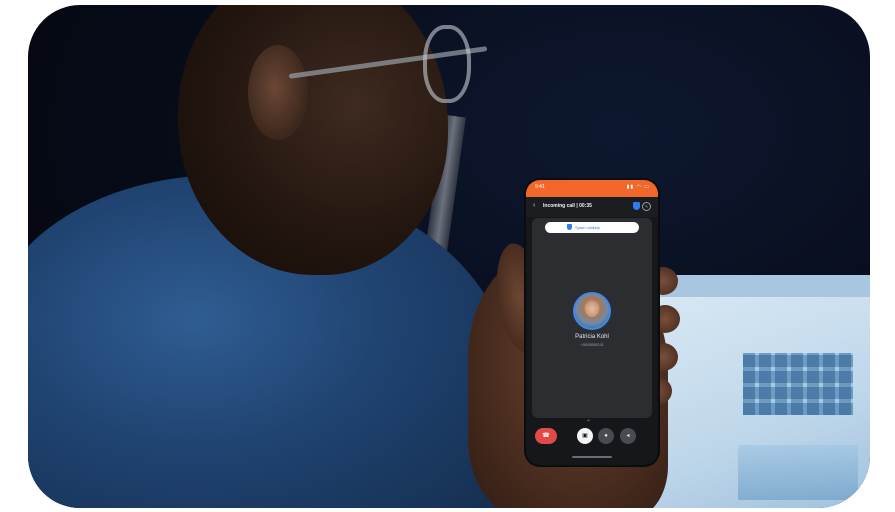 This screenshot has height=512, width=895. I want to click on status-bar: 9:41 ▮▮ ◠ ▭, so click(592, 188).